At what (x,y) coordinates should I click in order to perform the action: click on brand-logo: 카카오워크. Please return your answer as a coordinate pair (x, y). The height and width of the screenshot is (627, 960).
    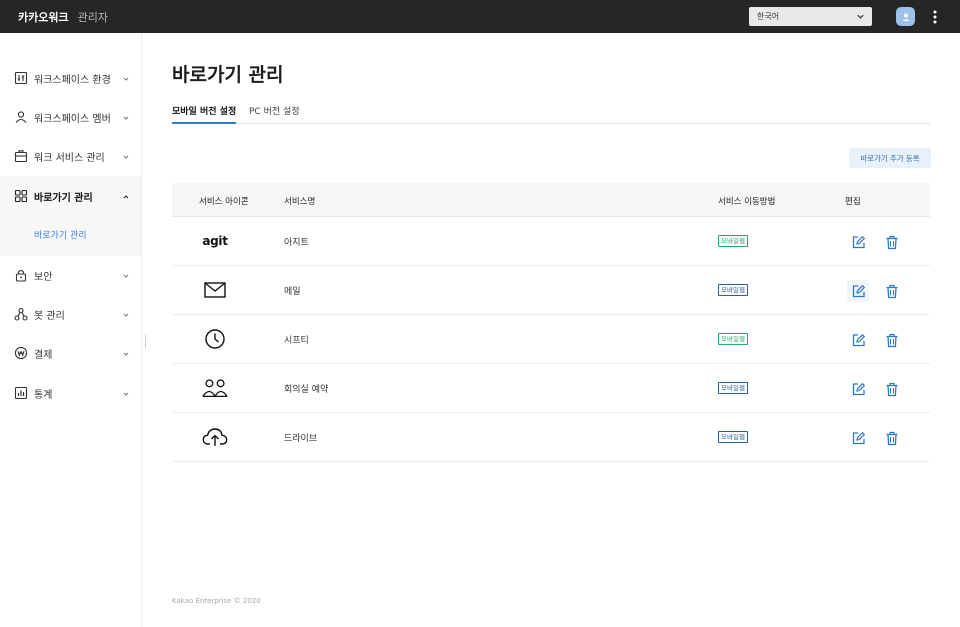
    Looking at the image, I should click on (43, 17).